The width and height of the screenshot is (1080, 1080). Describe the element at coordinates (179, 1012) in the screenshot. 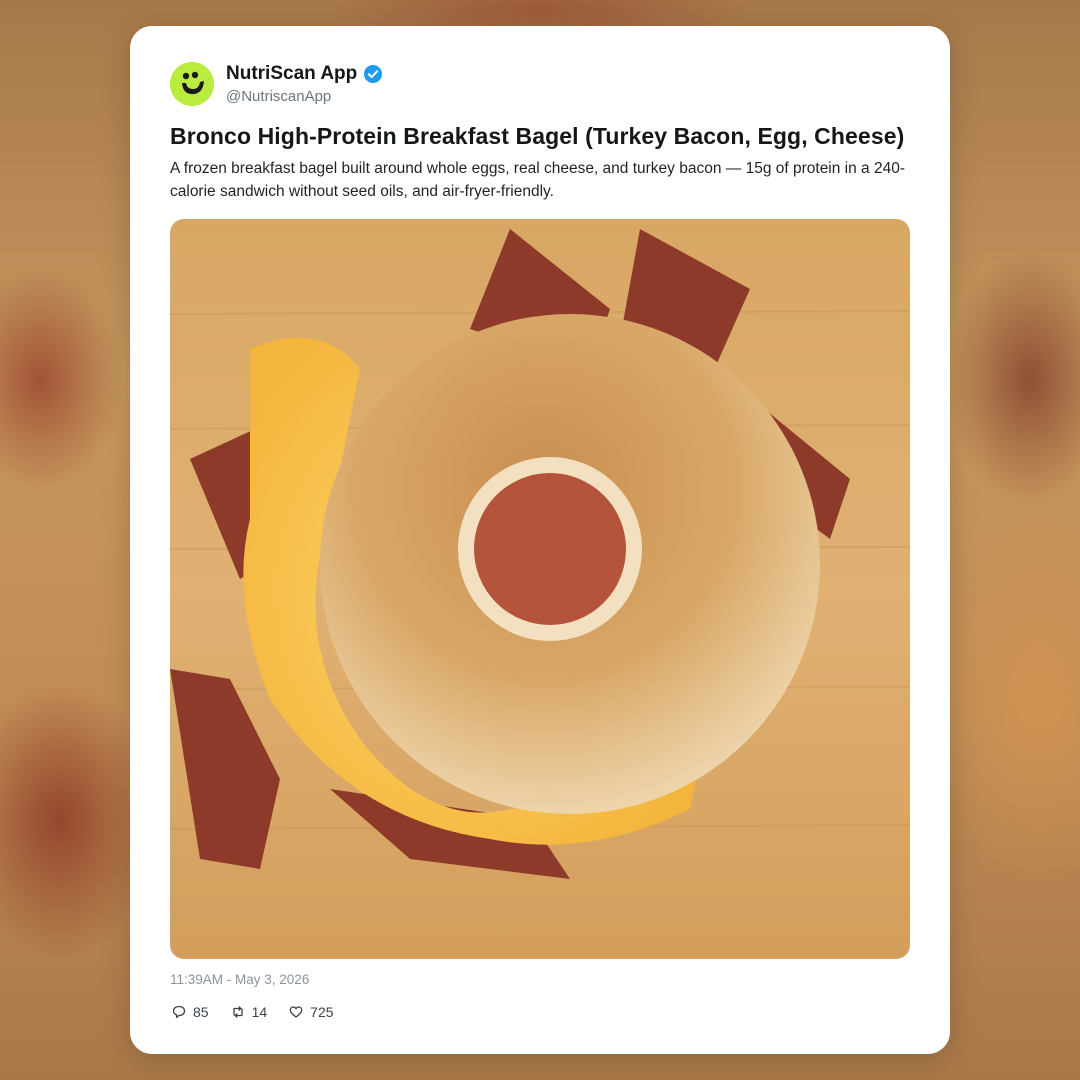

I see `comment-icon` at that location.